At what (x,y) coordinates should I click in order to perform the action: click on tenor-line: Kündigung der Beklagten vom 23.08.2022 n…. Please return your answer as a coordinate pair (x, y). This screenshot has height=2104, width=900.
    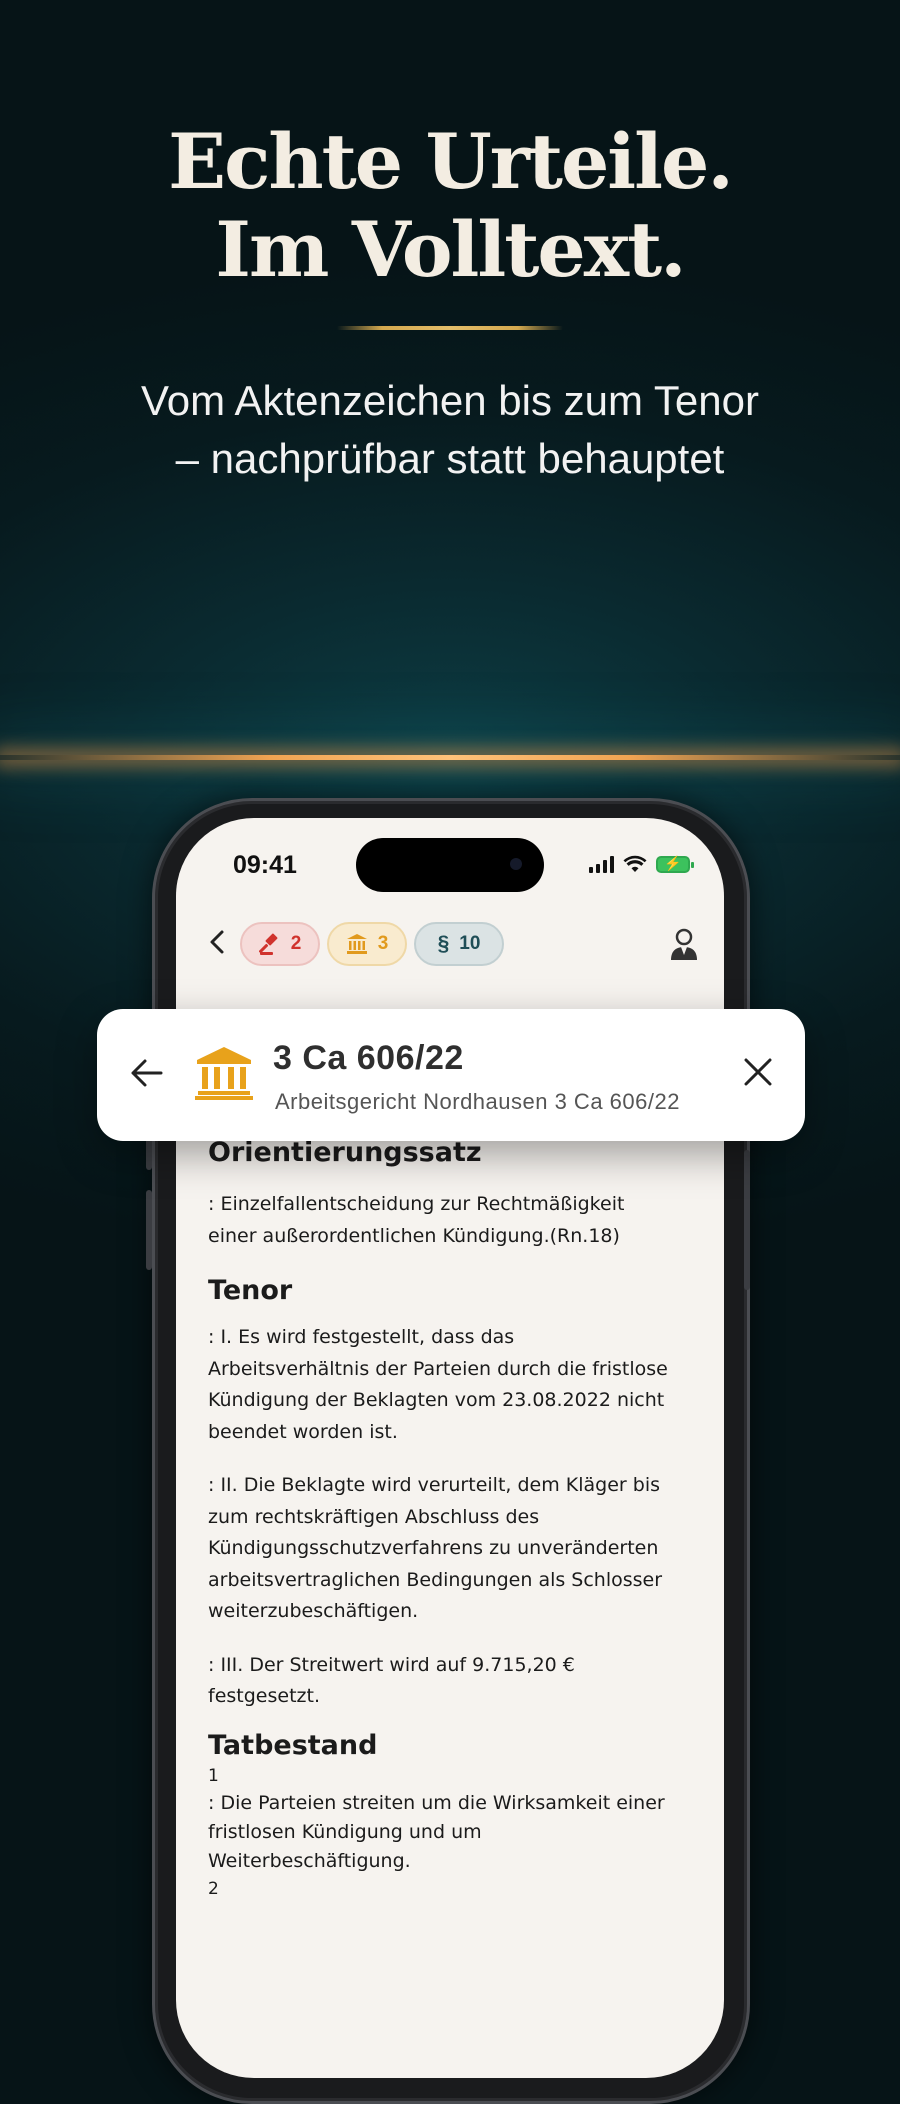
    Looking at the image, I should click on (436, 1400).